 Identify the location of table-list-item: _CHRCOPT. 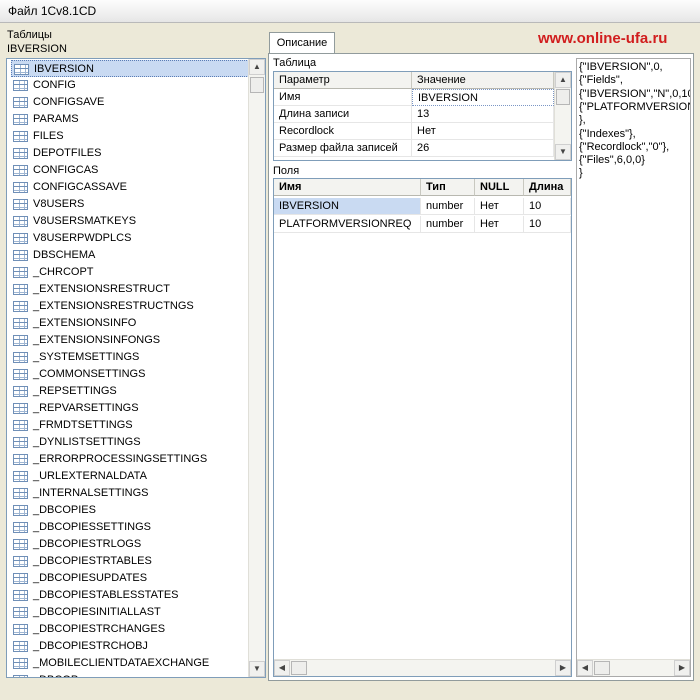
(130, 272).